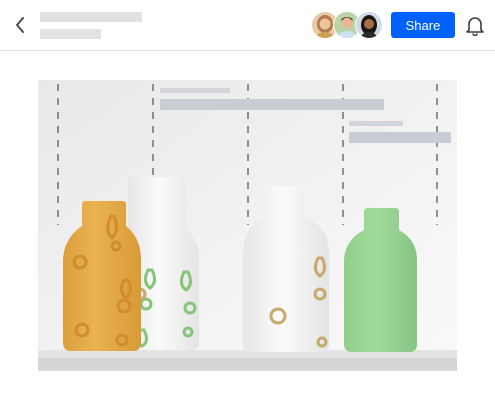 The image size is (495, 400). What do you see at coordinates (423, 25) in the screenshot?
I see `share-button: Share` at bounding box center [423, 25].